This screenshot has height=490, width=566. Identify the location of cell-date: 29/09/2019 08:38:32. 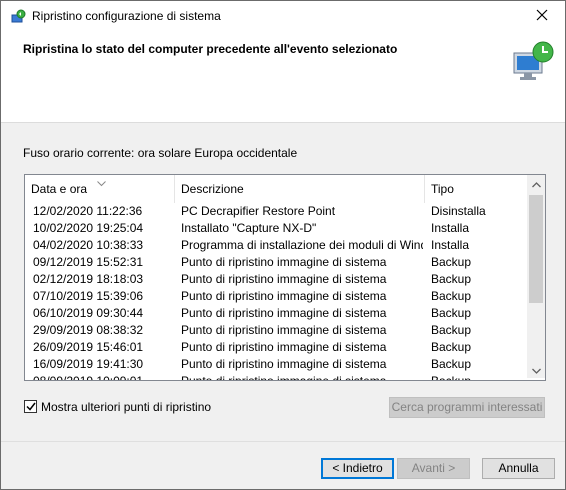
(88, 330).